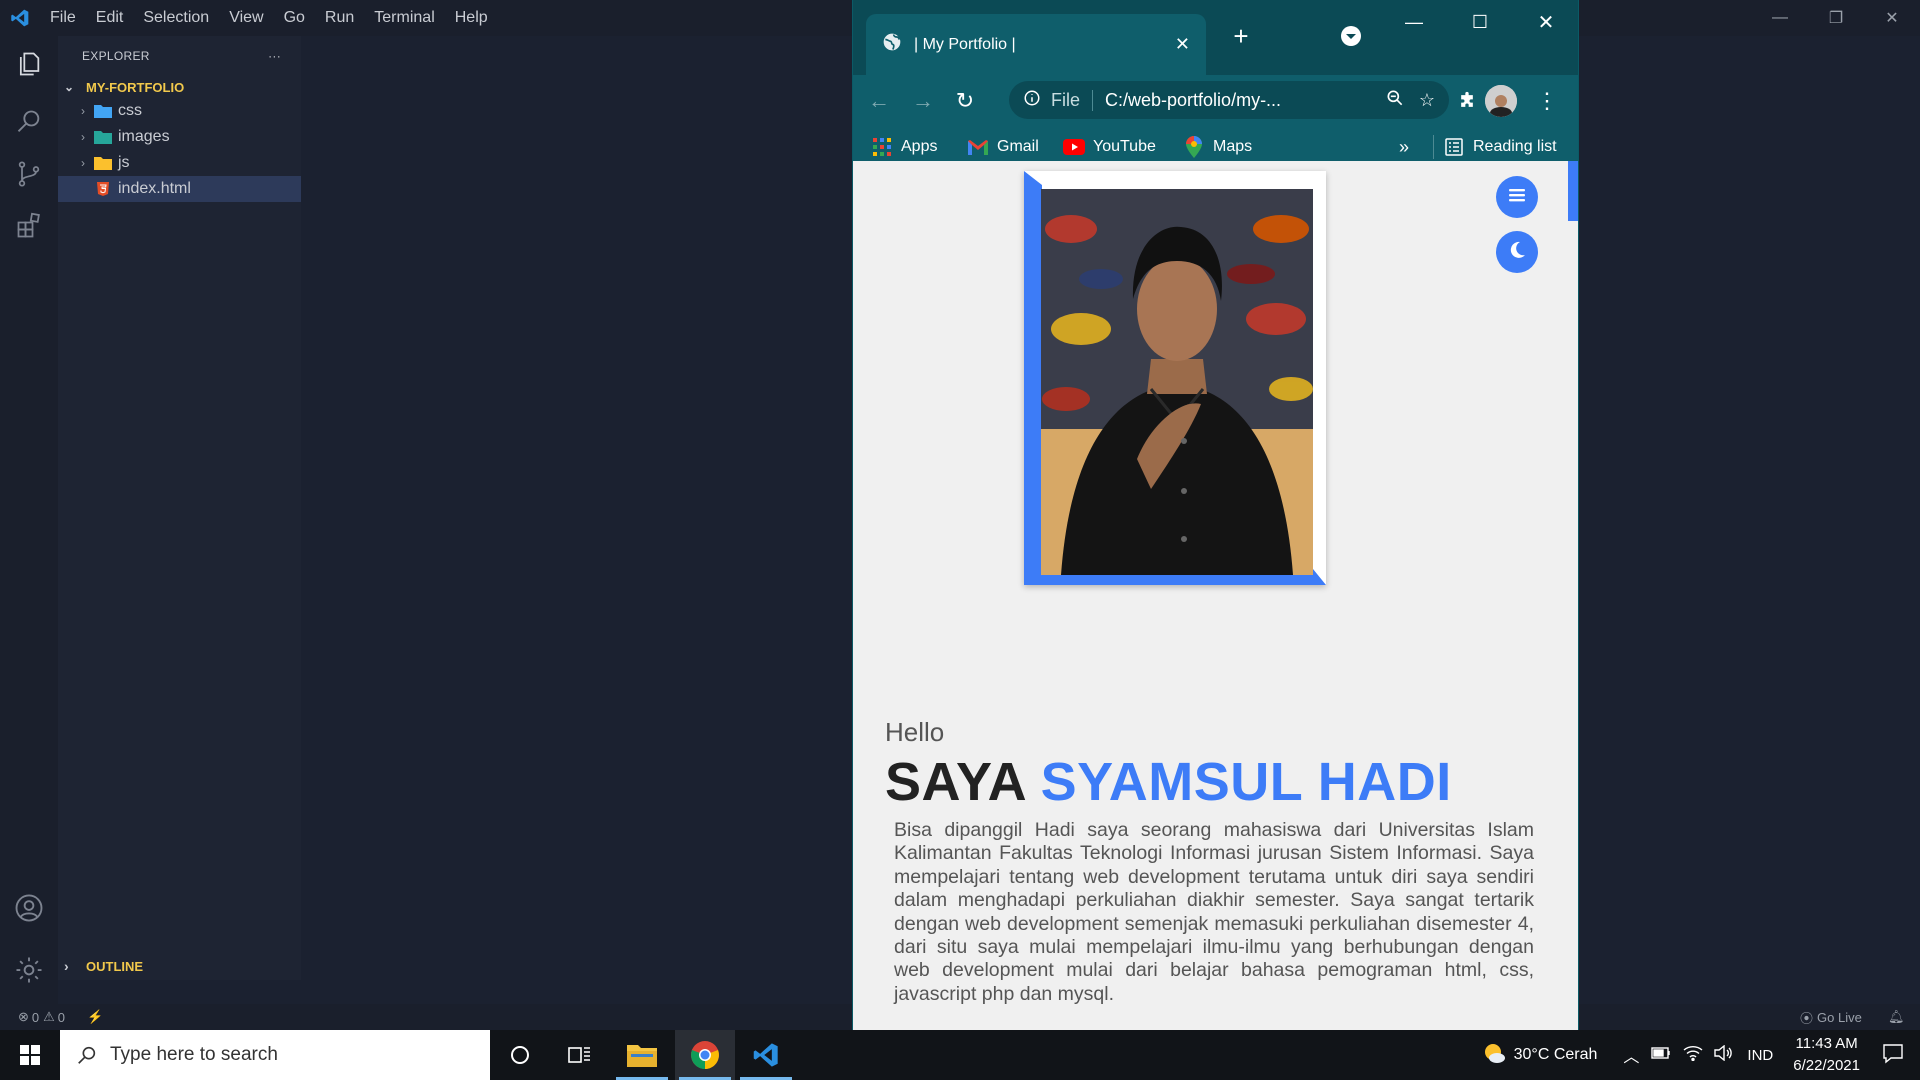 Image resolution: width=1920 pixels, height=1080 pixels. Describe the element at coordinates (69, 87) in the screenshot. I see `chevron-down-icon: ⌄` at that location.